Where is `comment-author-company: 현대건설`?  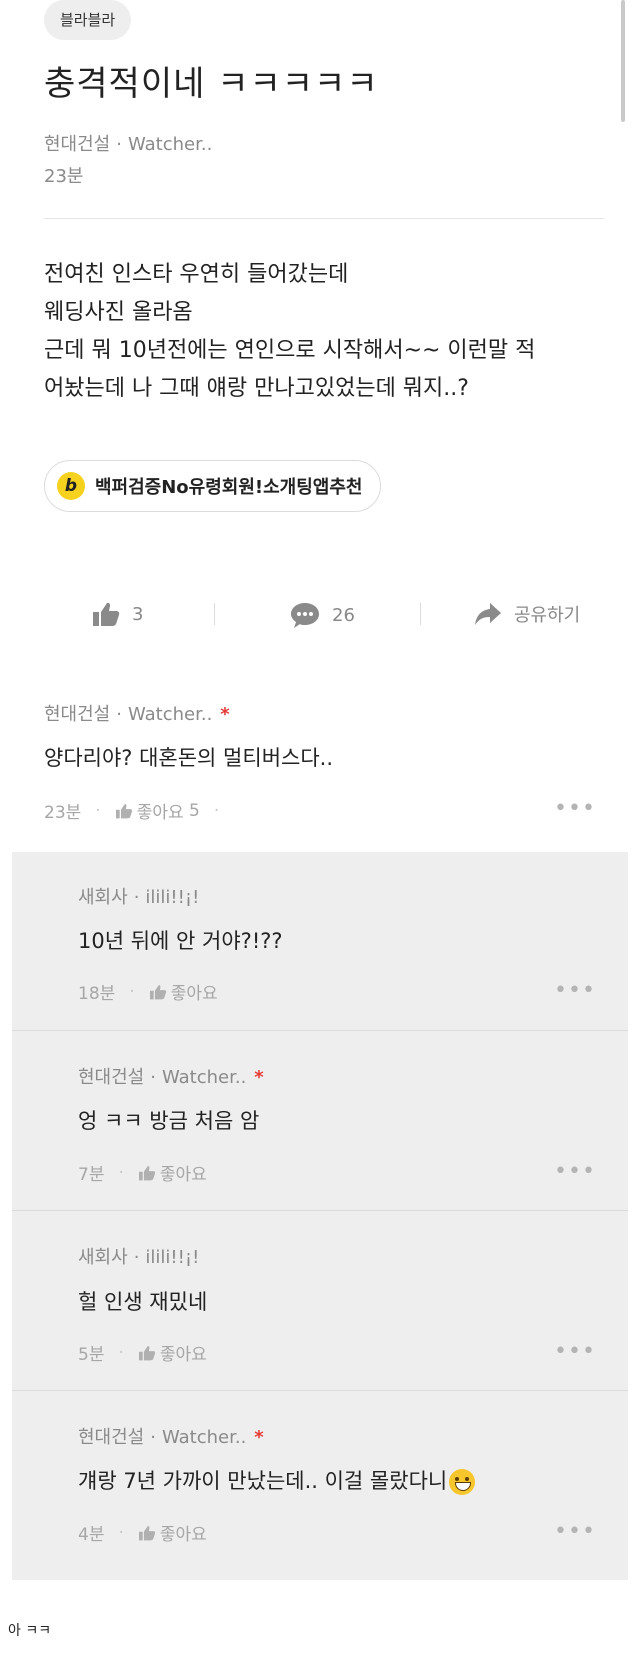 comment-author-company: 현대건설 is located at coordinates (77, 714).